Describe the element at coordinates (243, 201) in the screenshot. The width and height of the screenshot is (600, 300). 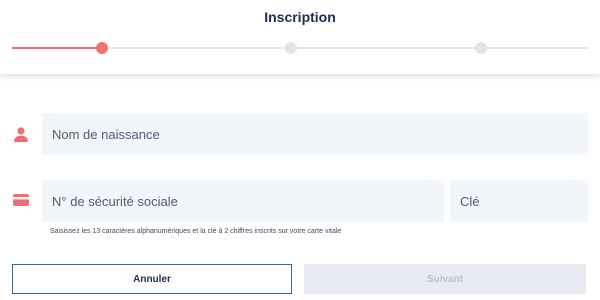
I see `social-security-number-input` at that location.